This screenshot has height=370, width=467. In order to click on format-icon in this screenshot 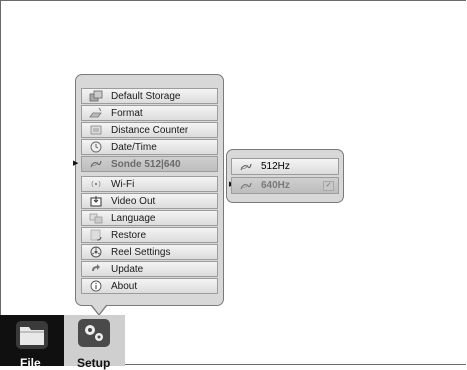, I will do `click(96, 113)`.